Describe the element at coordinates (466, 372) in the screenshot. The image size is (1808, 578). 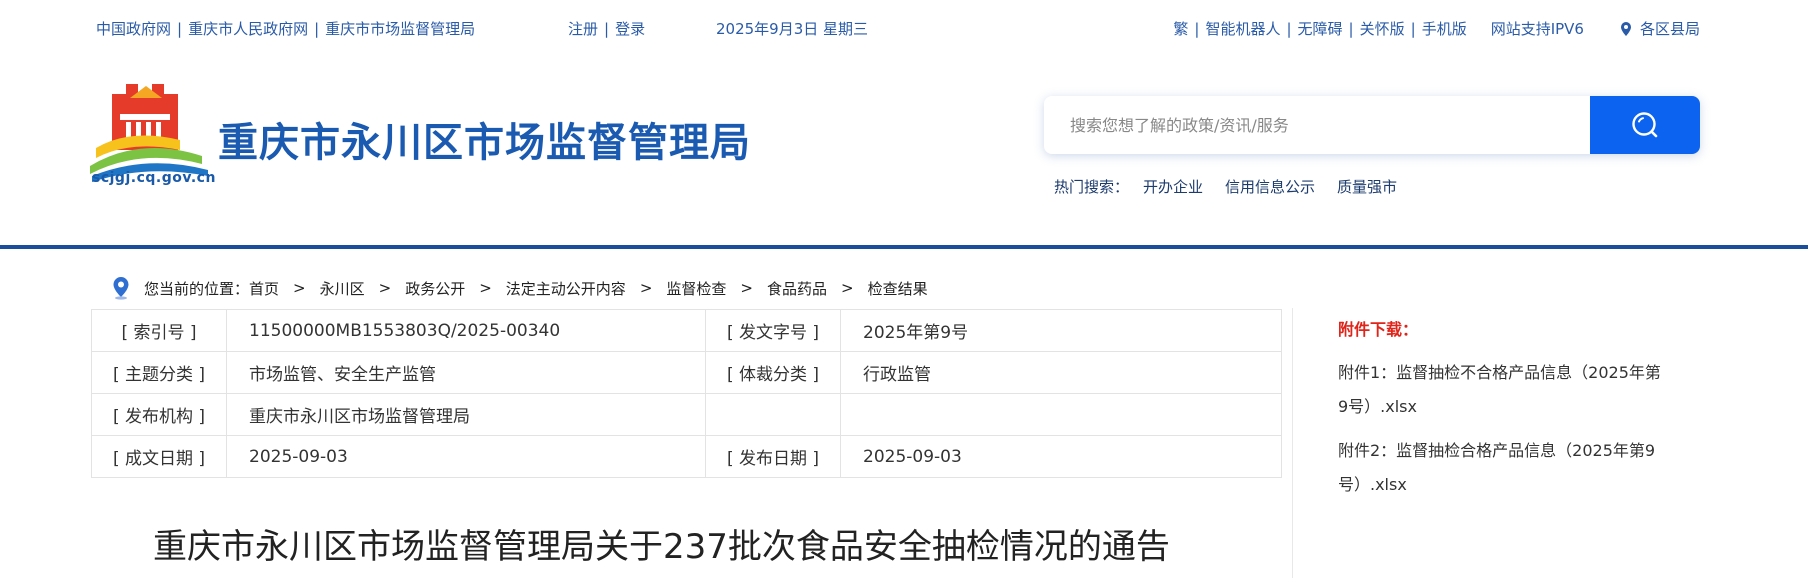
I see `topic-value: 市场监管、安全生产监管` at that location.